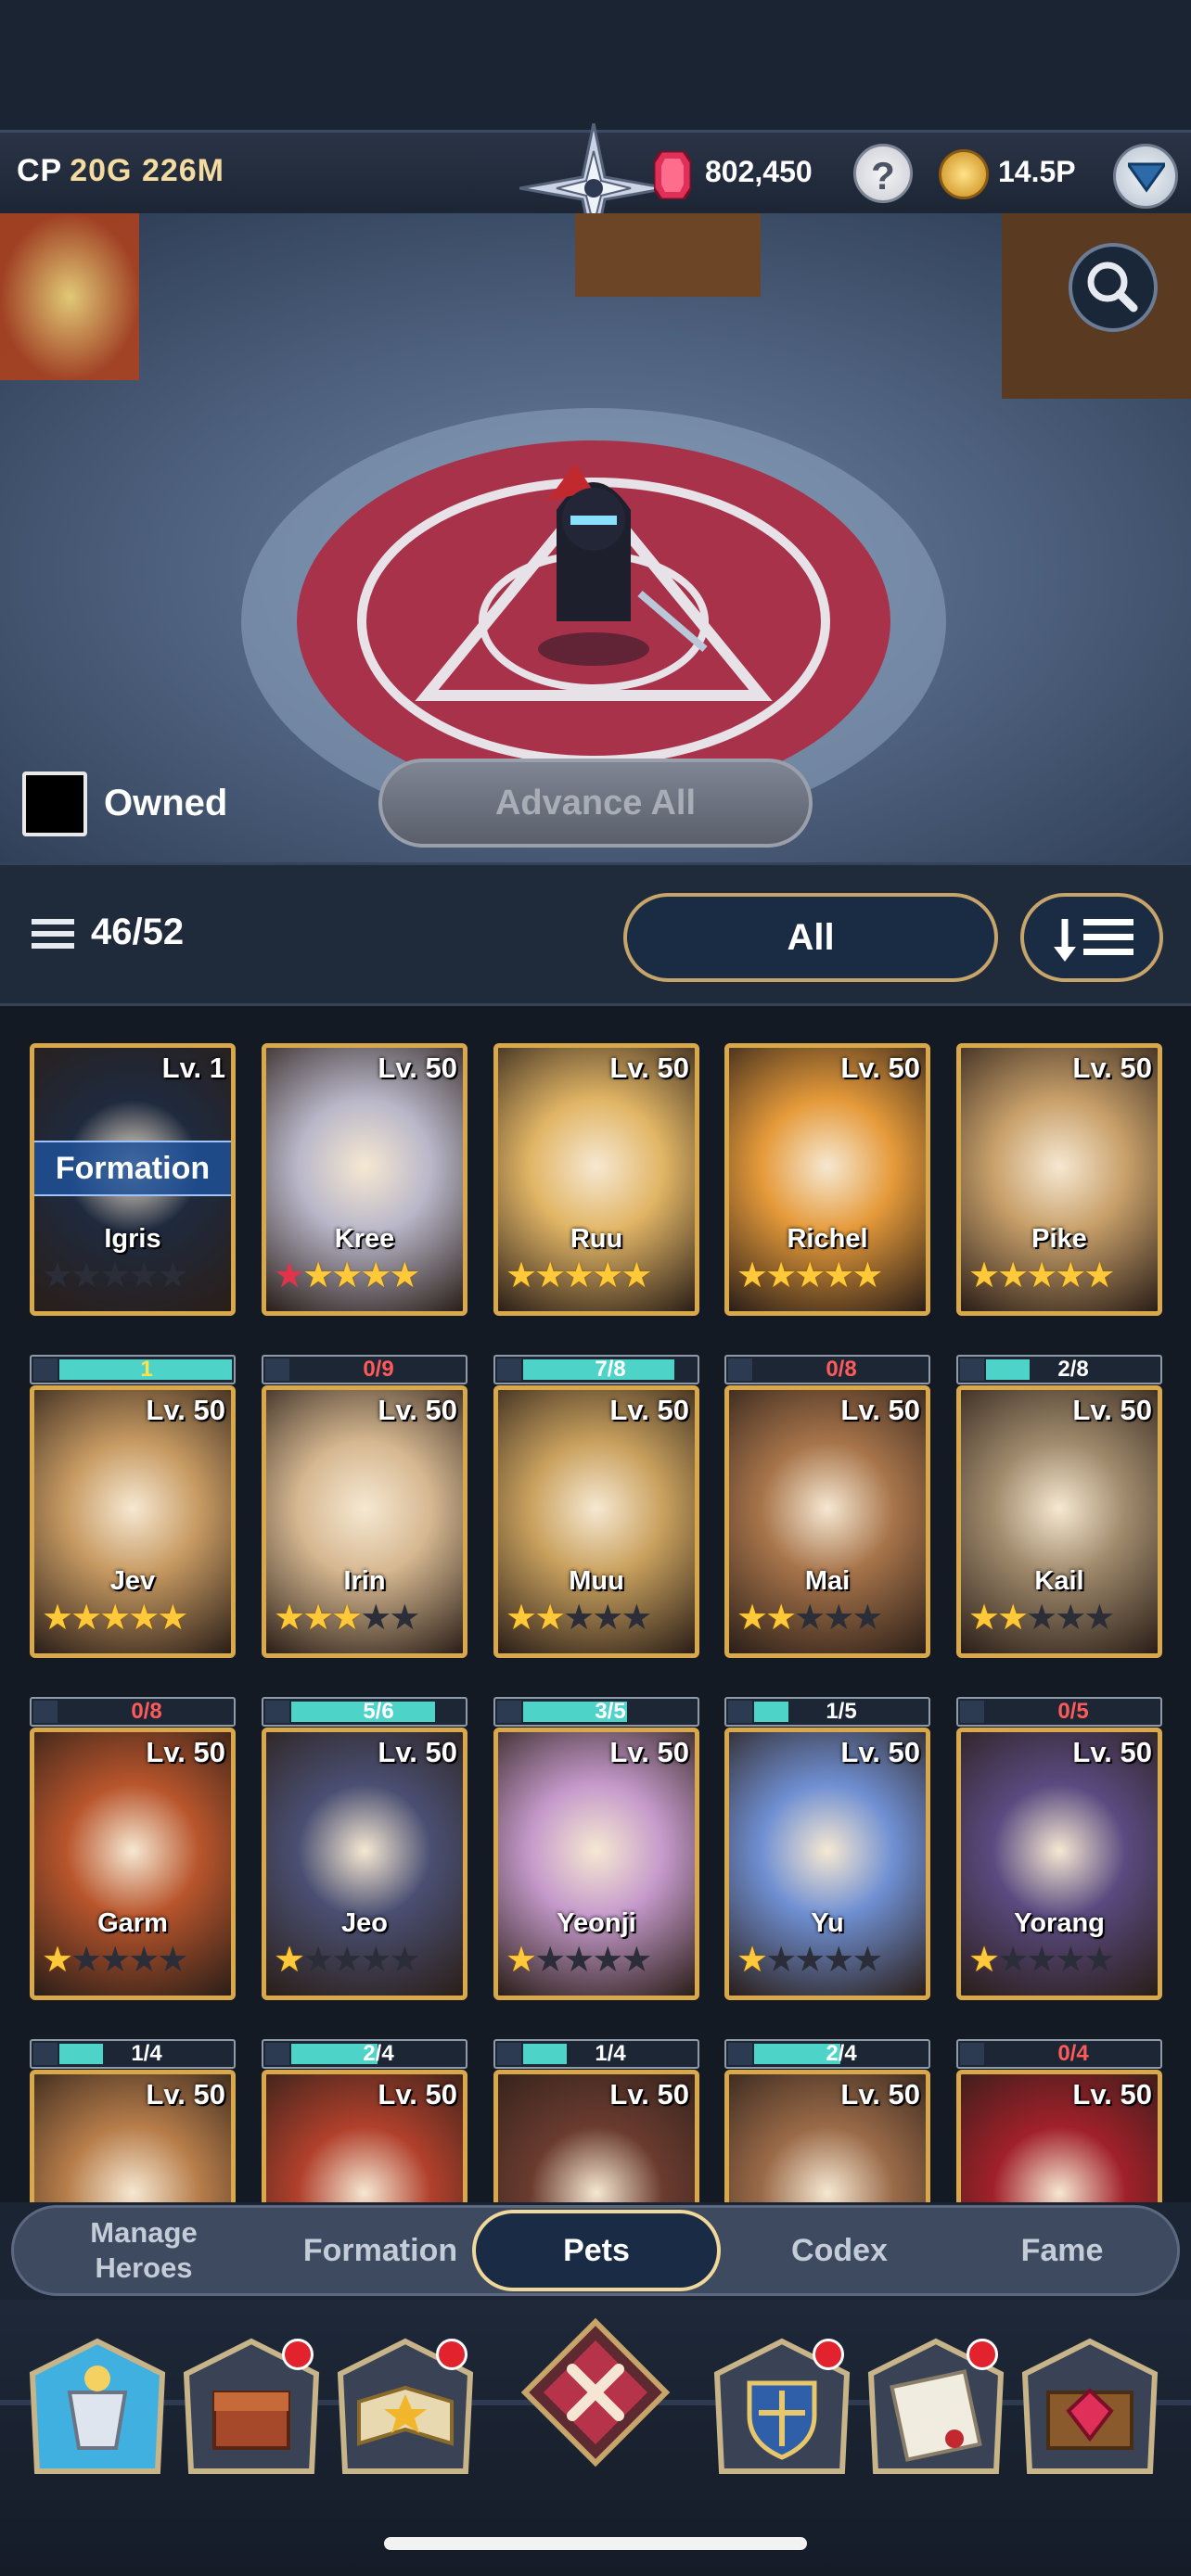 The width and height of the screenshot is (1191, 2576). What do you see at coordinates (378, 1712) in the screenshot?
I see `progress-text: 5/6` at bounding box center [378, 1712].